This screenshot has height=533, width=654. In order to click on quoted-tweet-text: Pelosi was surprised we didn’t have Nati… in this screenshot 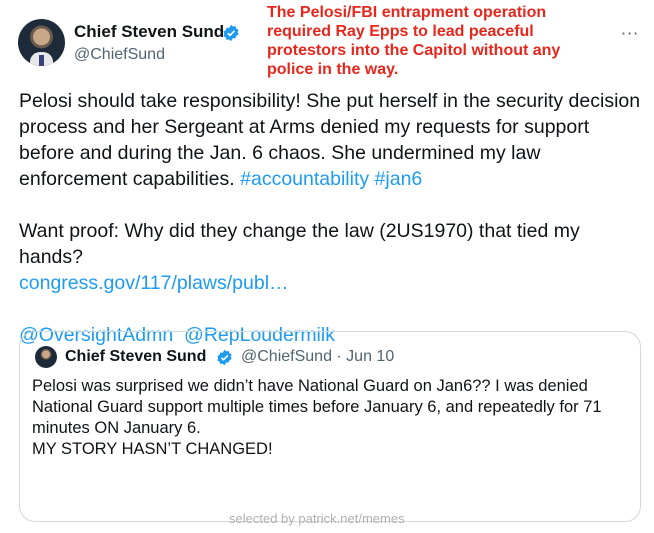, I will do `click(332, 418)`.